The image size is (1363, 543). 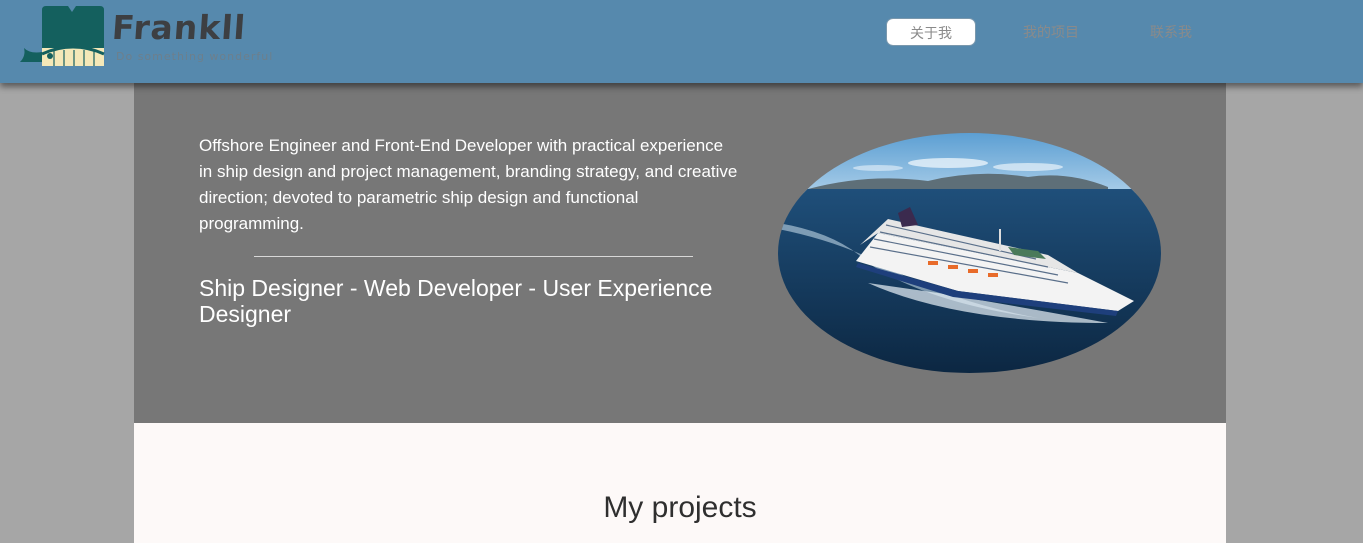 What do you see at coordinates (969, 253) in the screenshot?
I see `cruise-ship-image` at bounding box center [969, 253].